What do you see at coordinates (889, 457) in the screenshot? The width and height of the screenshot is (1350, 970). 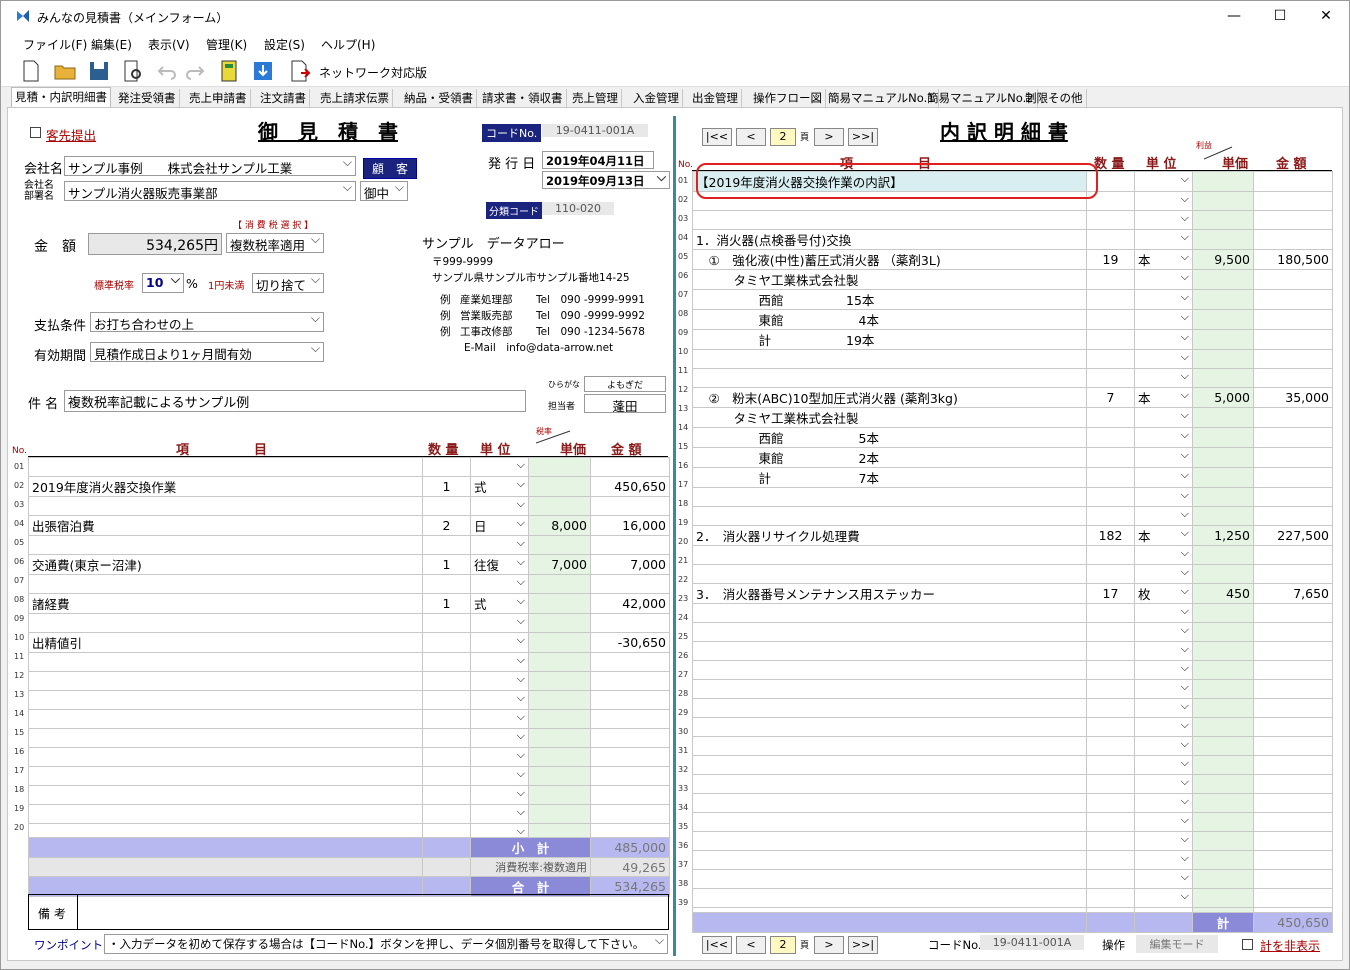 I see `item-cell: 東館 2本` at bounding box center [889, 457].